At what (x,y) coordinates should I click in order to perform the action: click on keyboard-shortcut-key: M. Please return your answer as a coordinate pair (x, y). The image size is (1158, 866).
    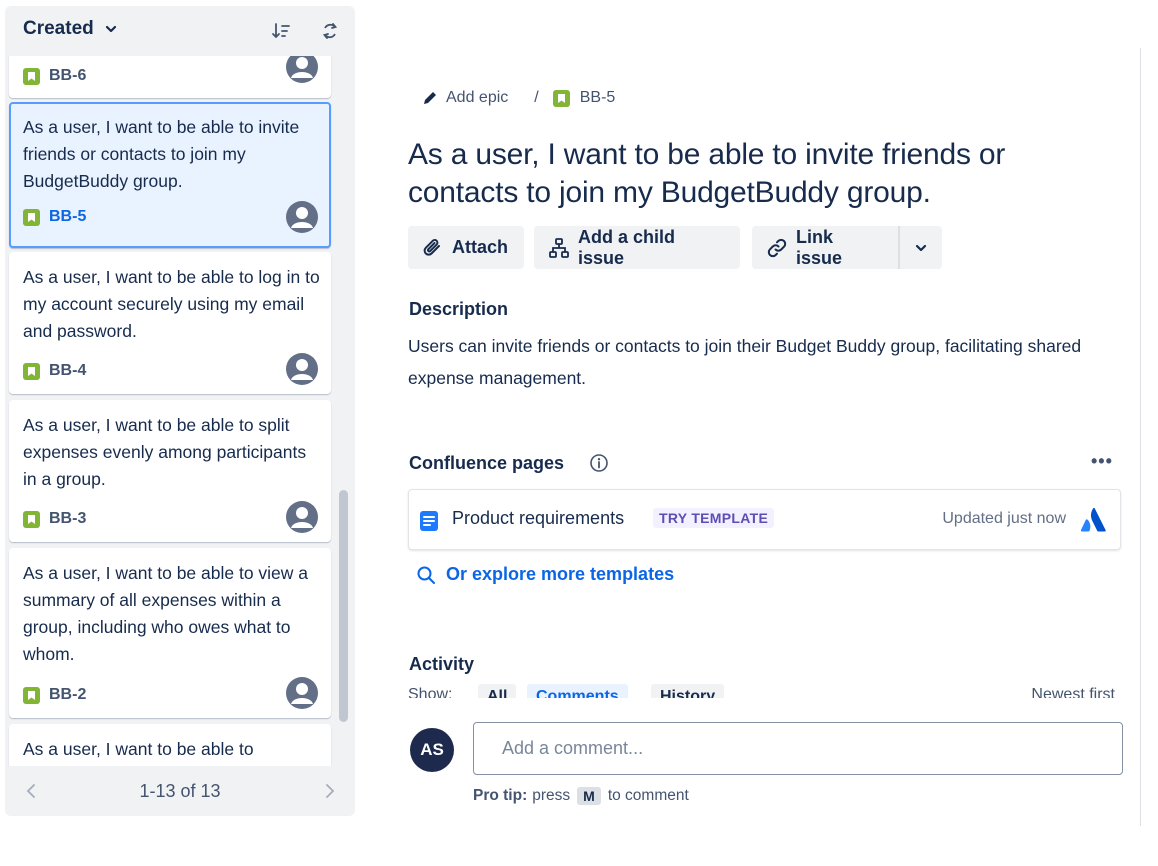
    Looking at the image, I should click on (589, 796).